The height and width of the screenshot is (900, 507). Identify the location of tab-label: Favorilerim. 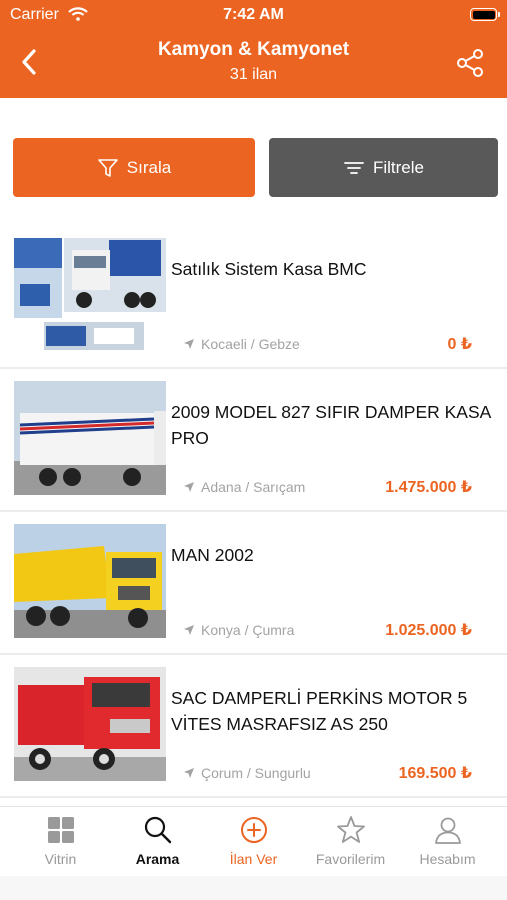
(350, 859).